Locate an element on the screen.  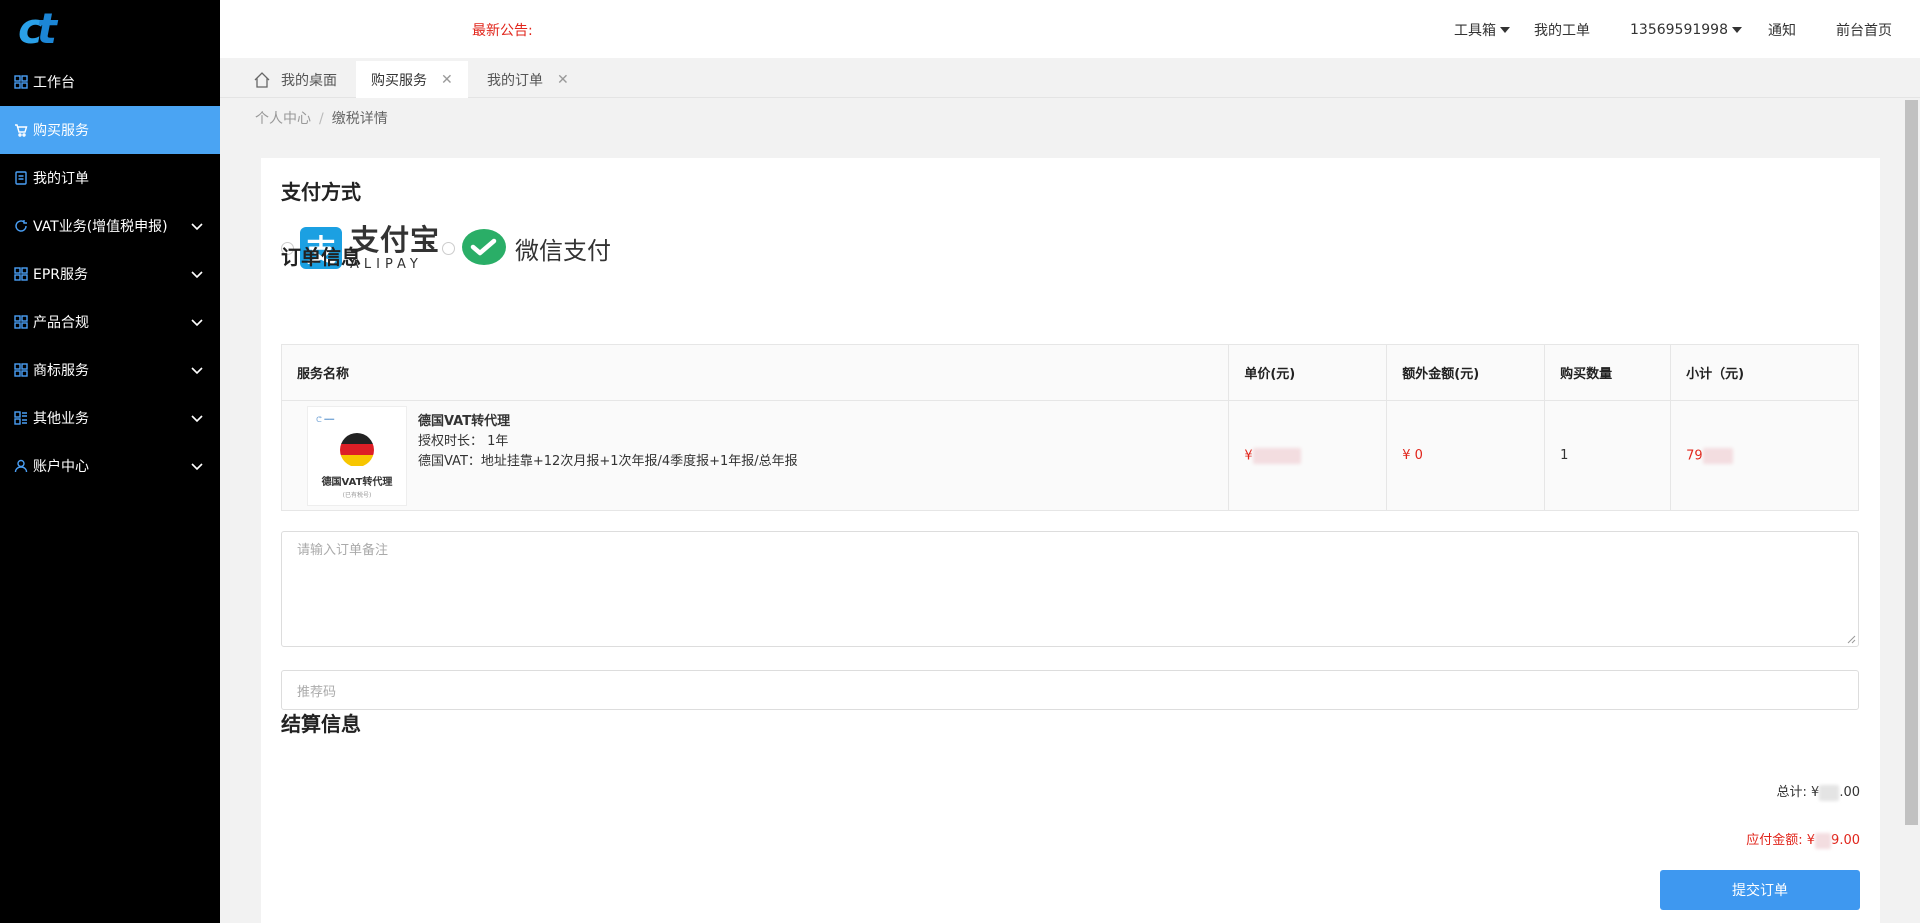
order-icon is located at coordinates (21, 178).